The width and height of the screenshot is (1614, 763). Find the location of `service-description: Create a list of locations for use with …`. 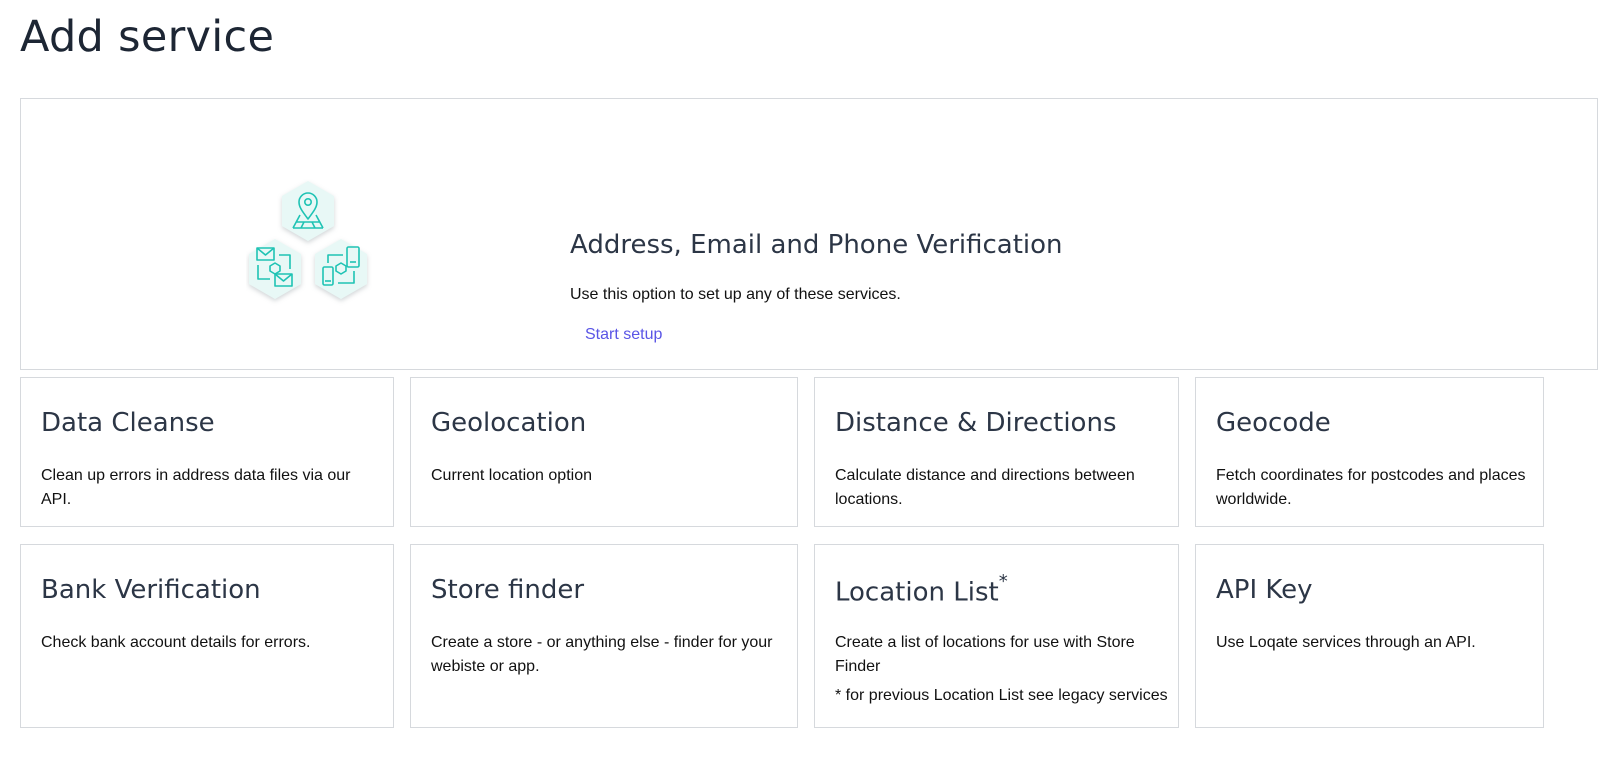

service-description: Create a list of locations for use with … is located at coordinates (985, 654).